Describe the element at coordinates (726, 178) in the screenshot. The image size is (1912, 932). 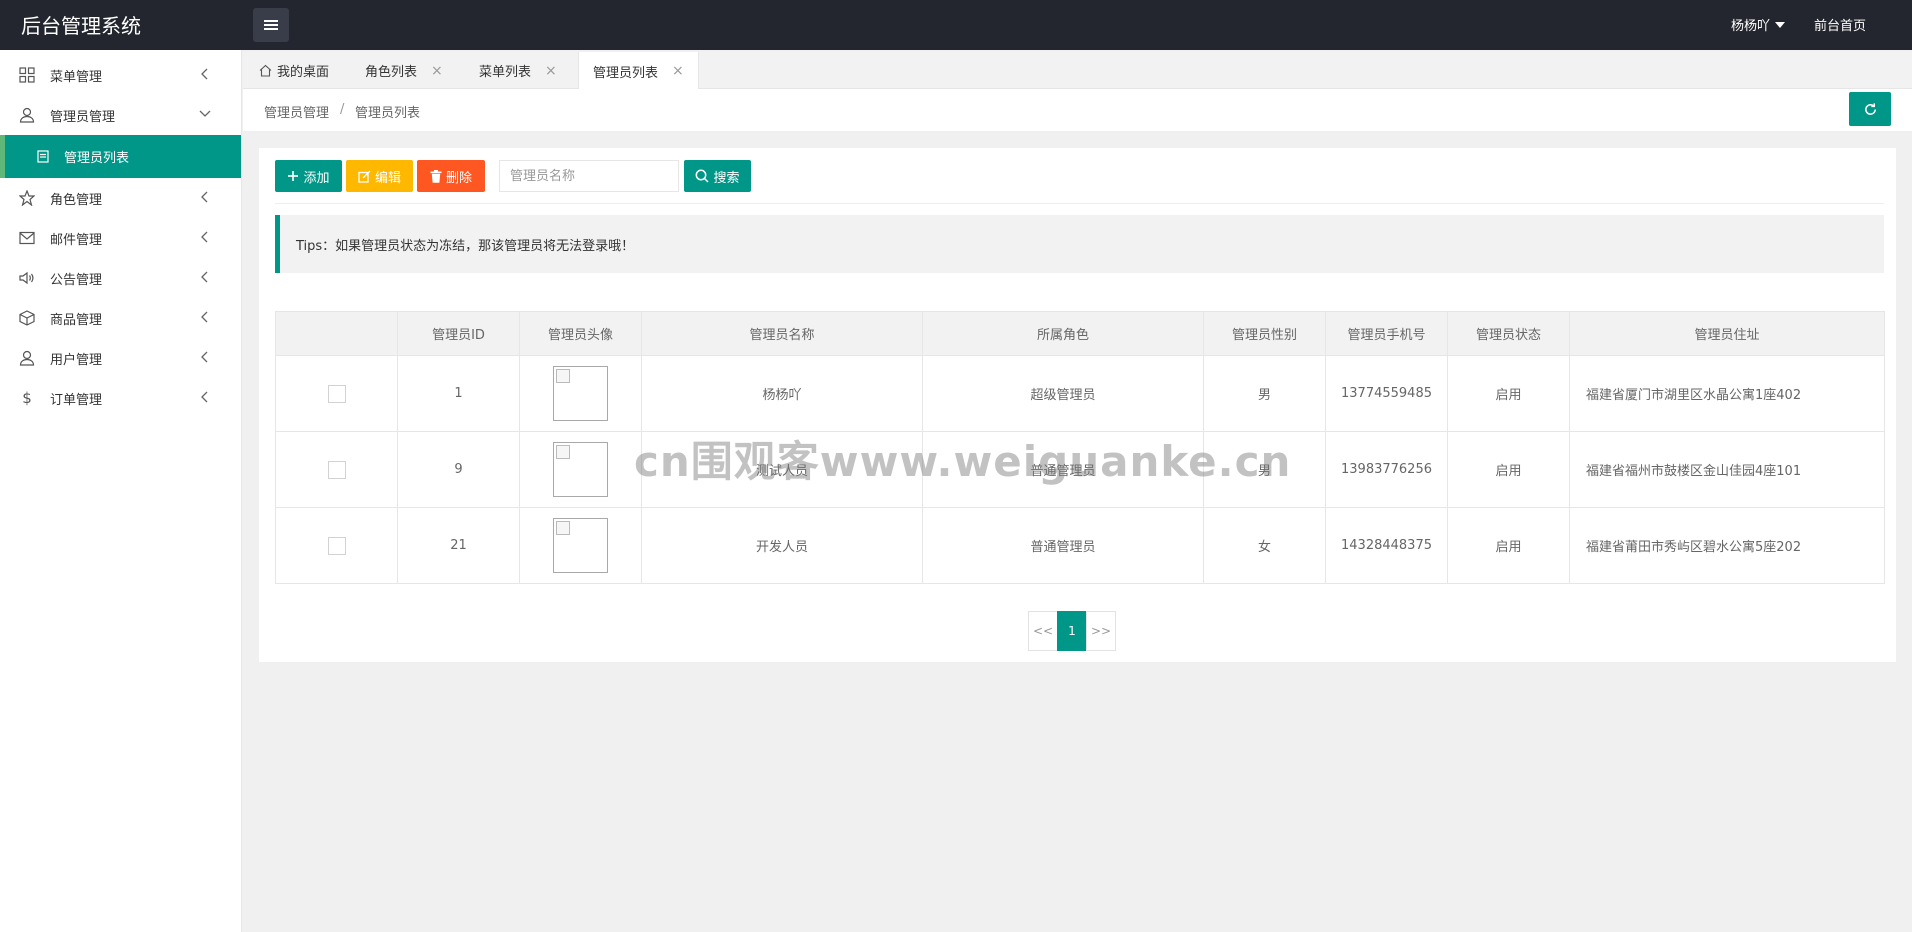
I see `search-button-label: 搜索` at that location.